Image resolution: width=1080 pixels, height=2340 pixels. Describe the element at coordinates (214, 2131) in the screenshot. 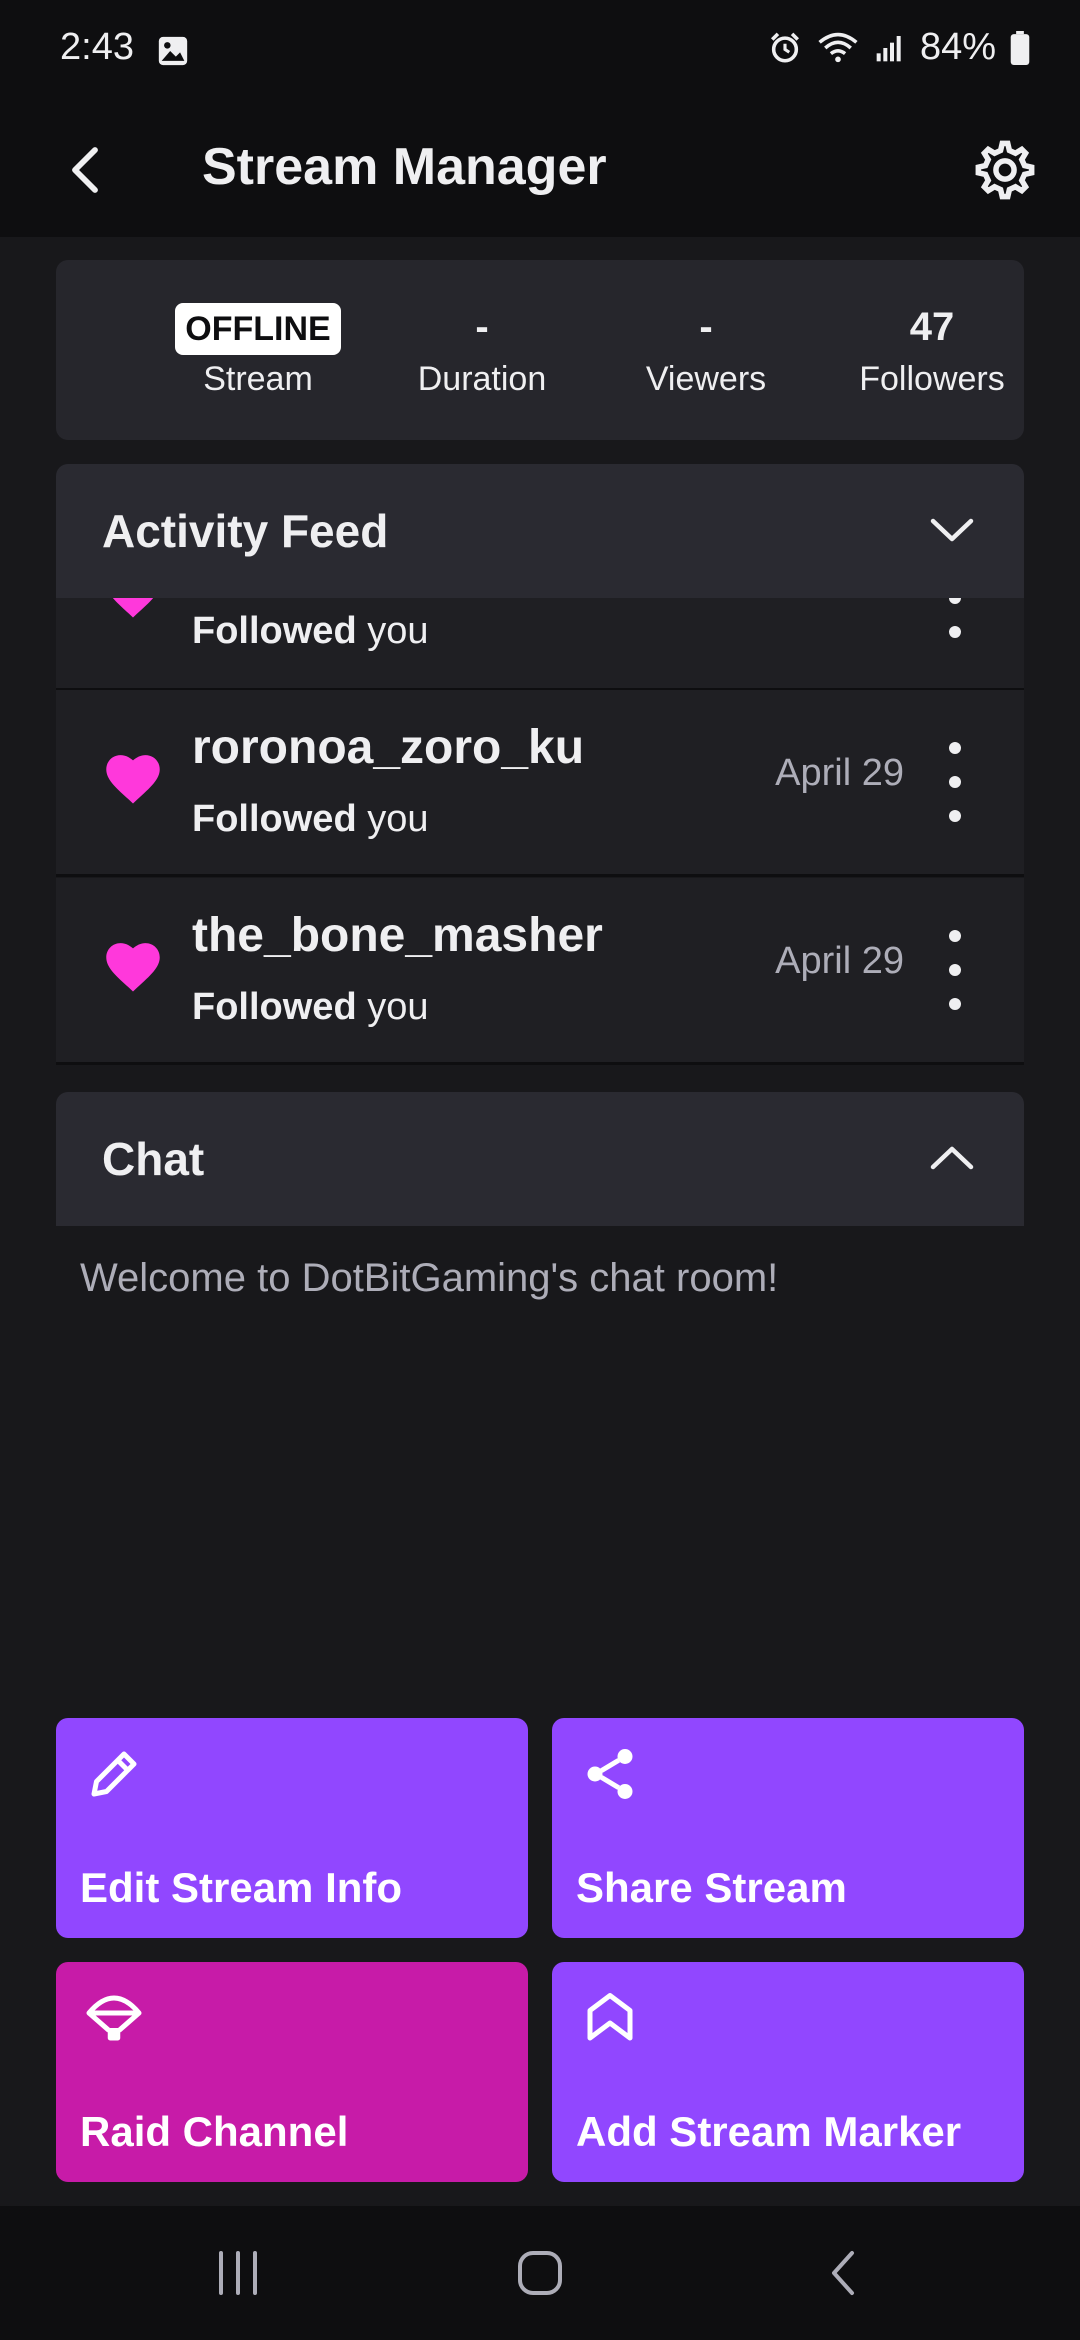

I see `raid-channel-label: Raid Channel` at that location.